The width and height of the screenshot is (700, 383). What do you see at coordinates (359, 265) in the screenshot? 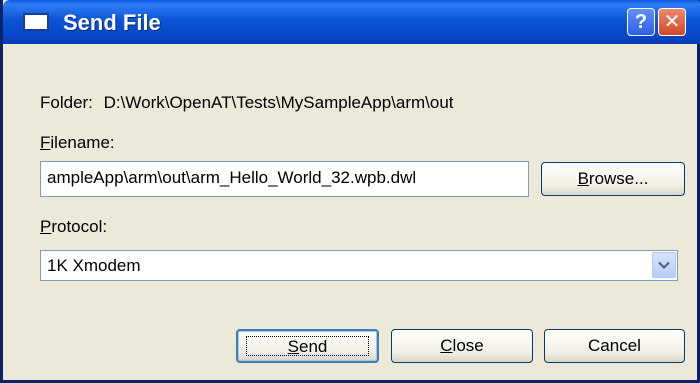
I see `protocol-select: 1K Xmodem` at bounding box center [359, 265].